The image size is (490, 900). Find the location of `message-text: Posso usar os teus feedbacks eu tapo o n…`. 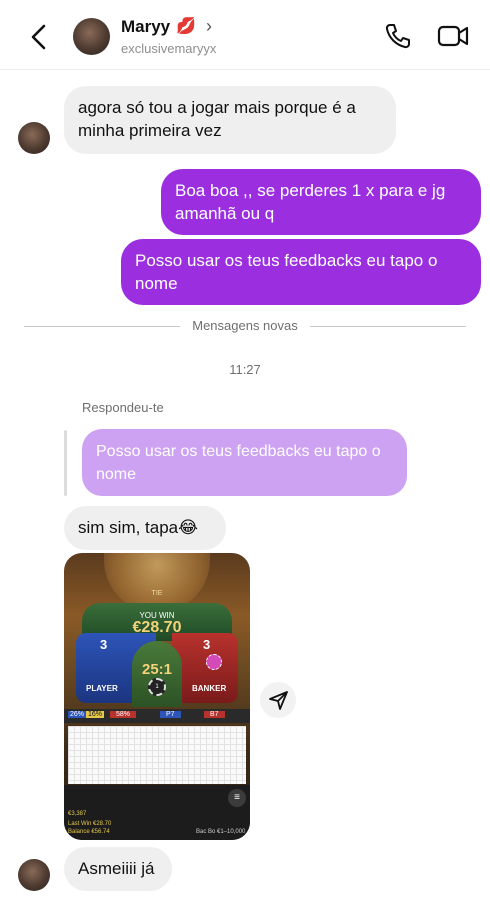

message-text: Posso usar os teus feedbacks eu tapo o n… is located at coordinates (286, 272).